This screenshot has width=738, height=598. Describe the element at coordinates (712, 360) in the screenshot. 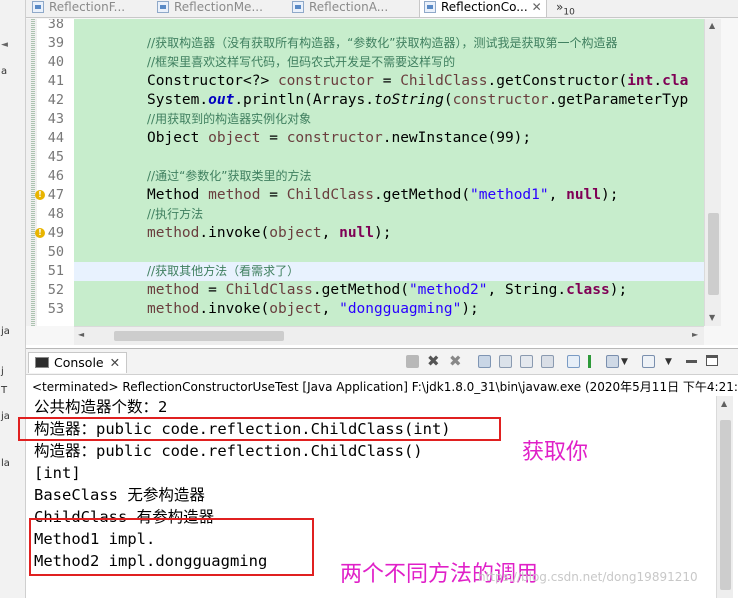

I see `maximize-icon` at that location.